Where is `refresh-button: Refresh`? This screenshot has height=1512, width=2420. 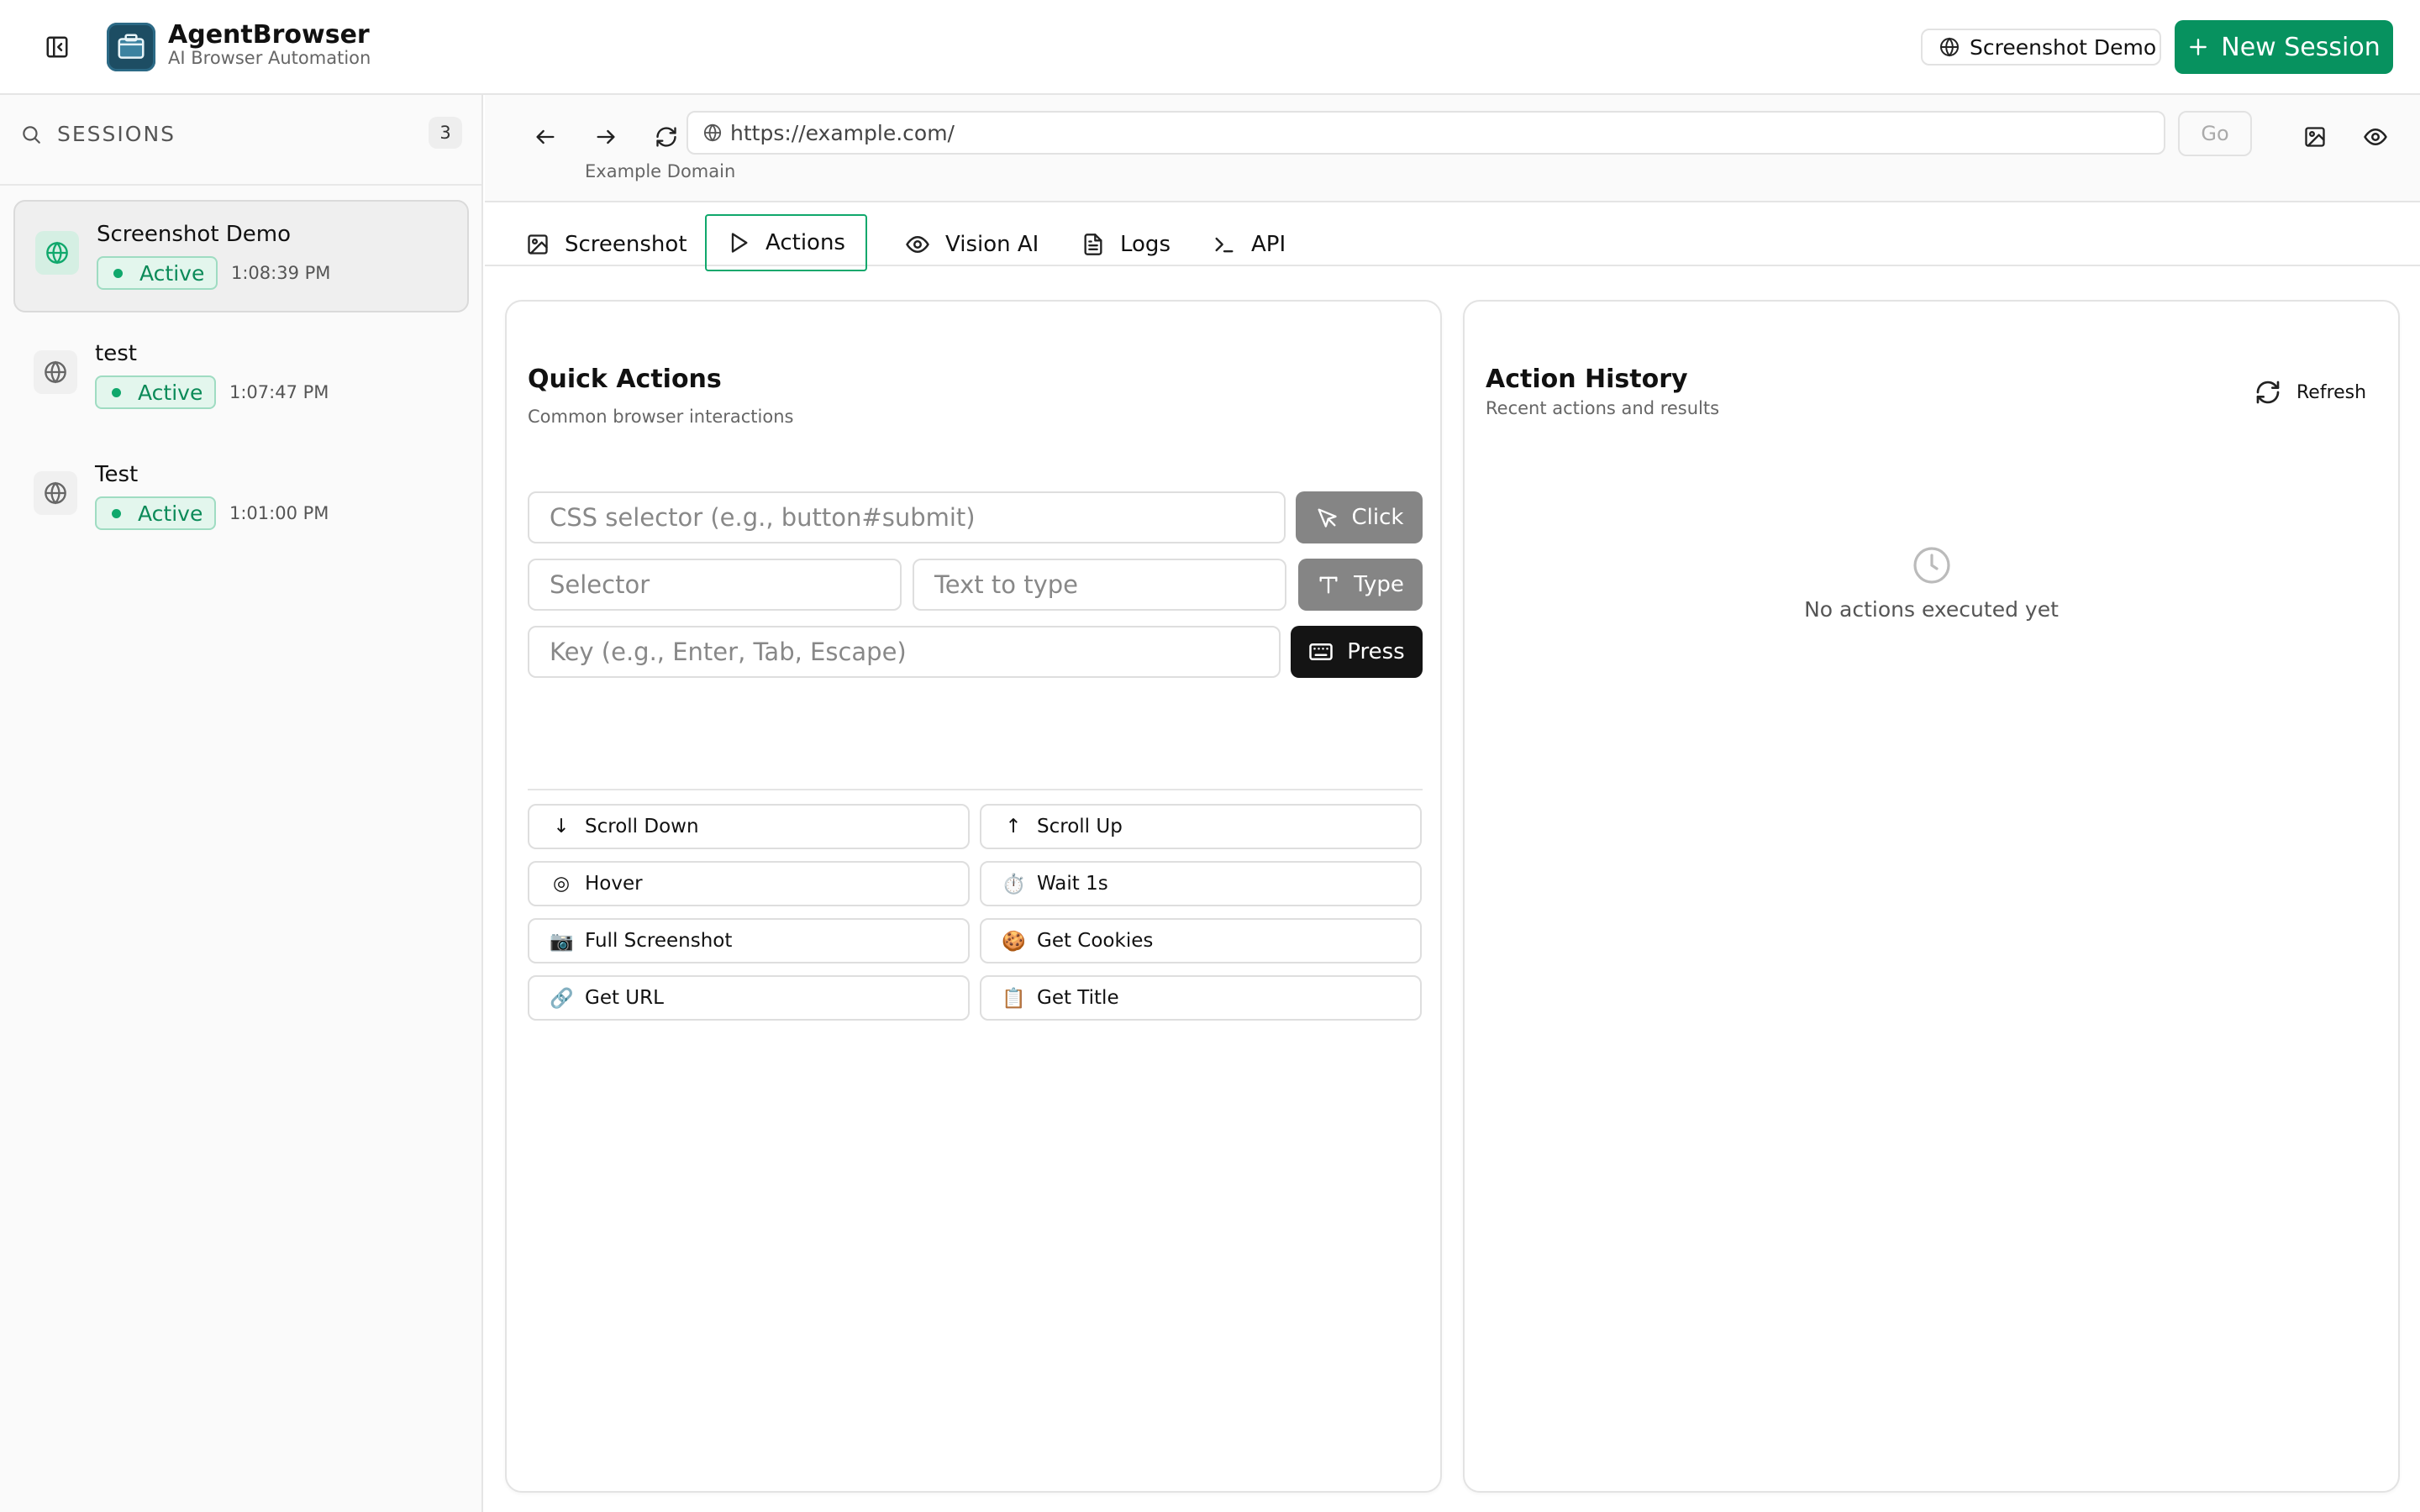
refresh-button: Refresh is located at coordinates (2310, 392).